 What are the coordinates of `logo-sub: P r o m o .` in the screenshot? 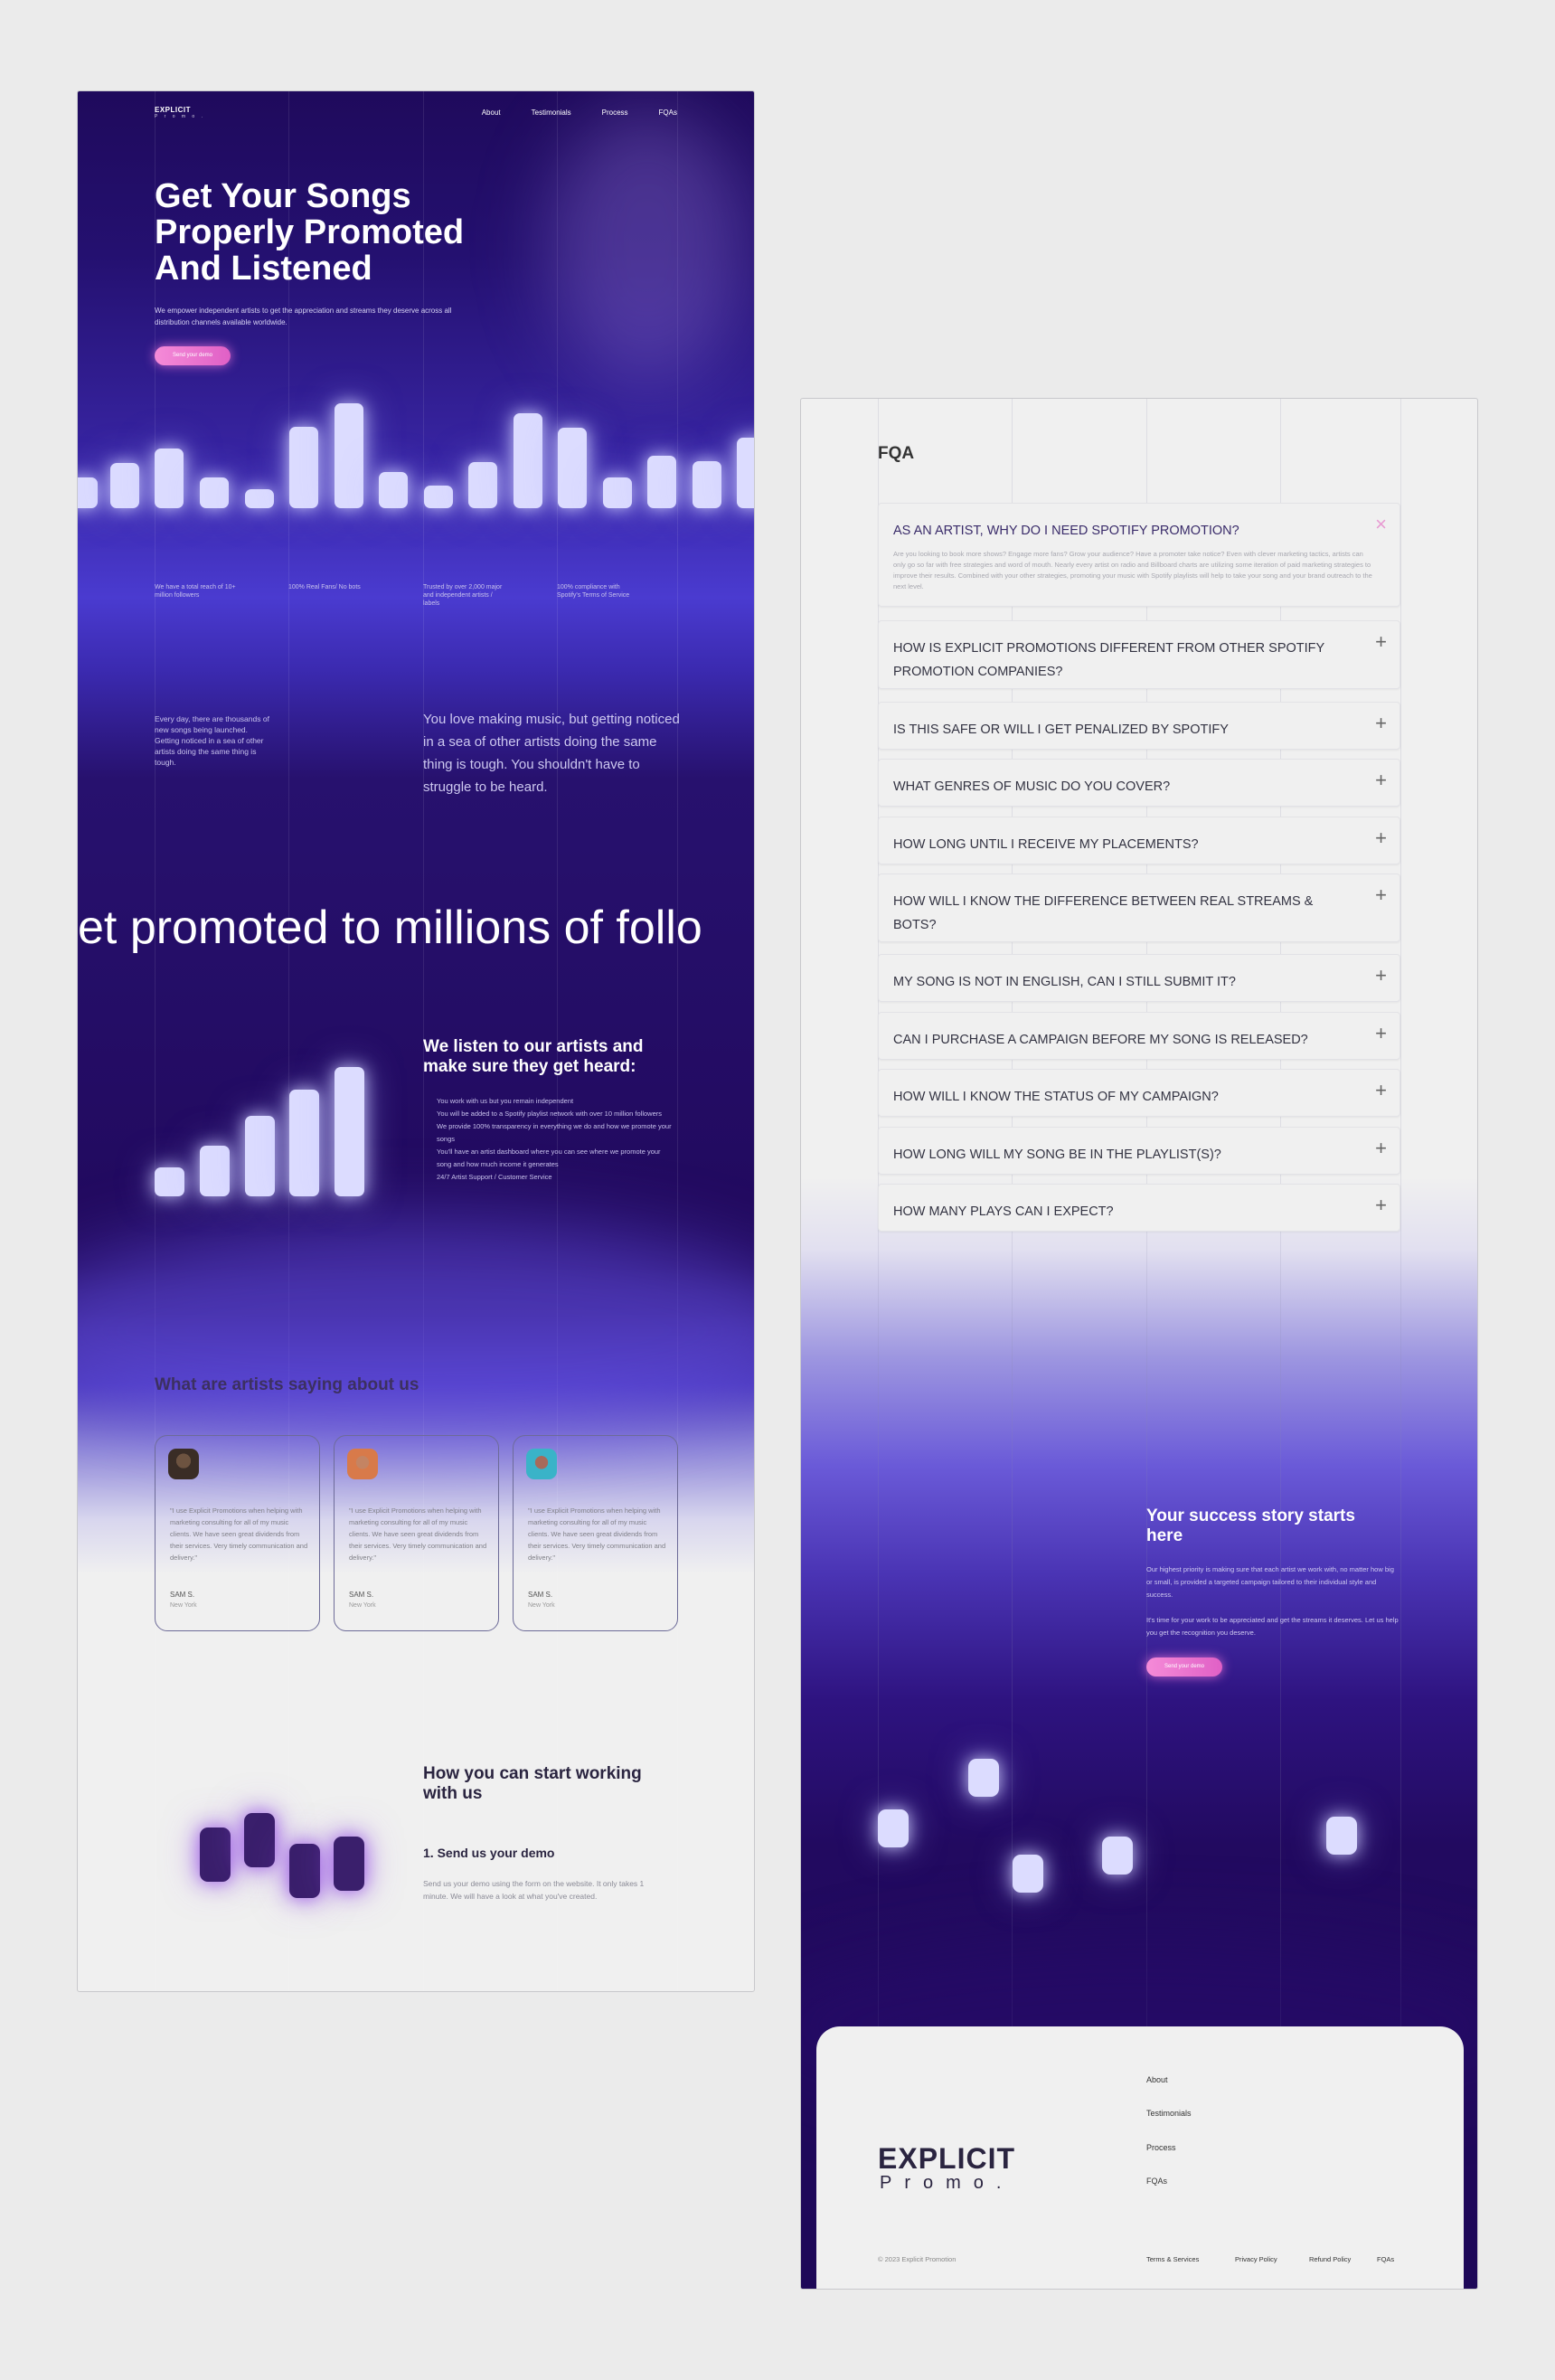 It's located at (180, 117).